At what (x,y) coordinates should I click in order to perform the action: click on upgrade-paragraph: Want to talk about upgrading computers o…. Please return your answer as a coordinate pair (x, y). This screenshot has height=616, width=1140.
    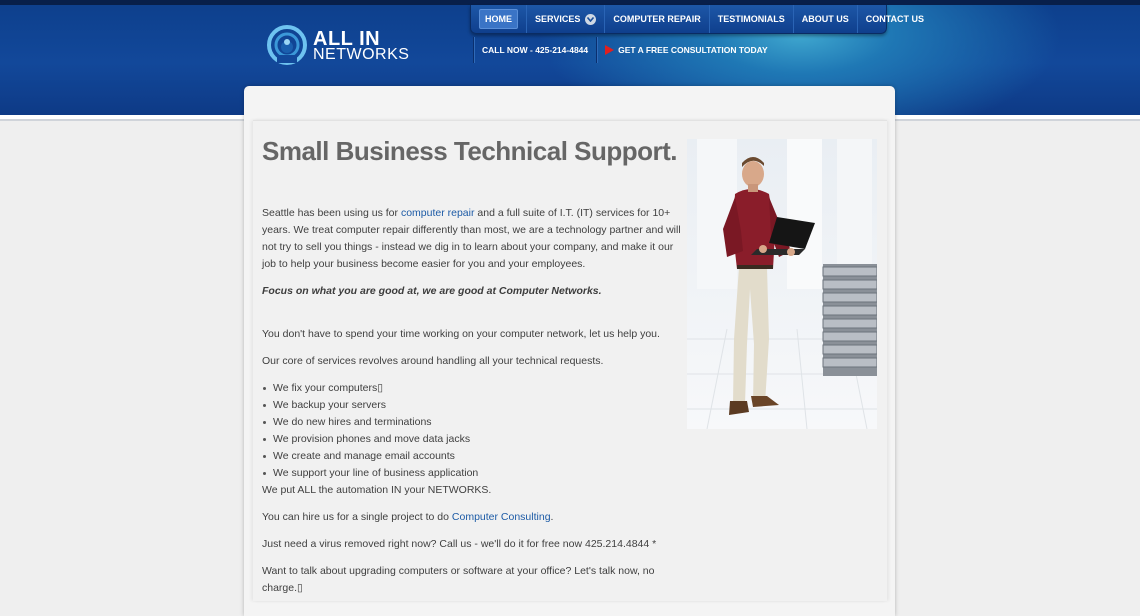
    Looking at the image, I should click on (458, 579).